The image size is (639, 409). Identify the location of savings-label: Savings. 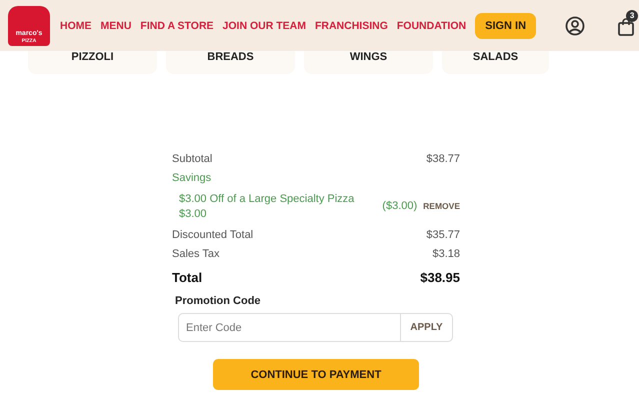
(192, 178).